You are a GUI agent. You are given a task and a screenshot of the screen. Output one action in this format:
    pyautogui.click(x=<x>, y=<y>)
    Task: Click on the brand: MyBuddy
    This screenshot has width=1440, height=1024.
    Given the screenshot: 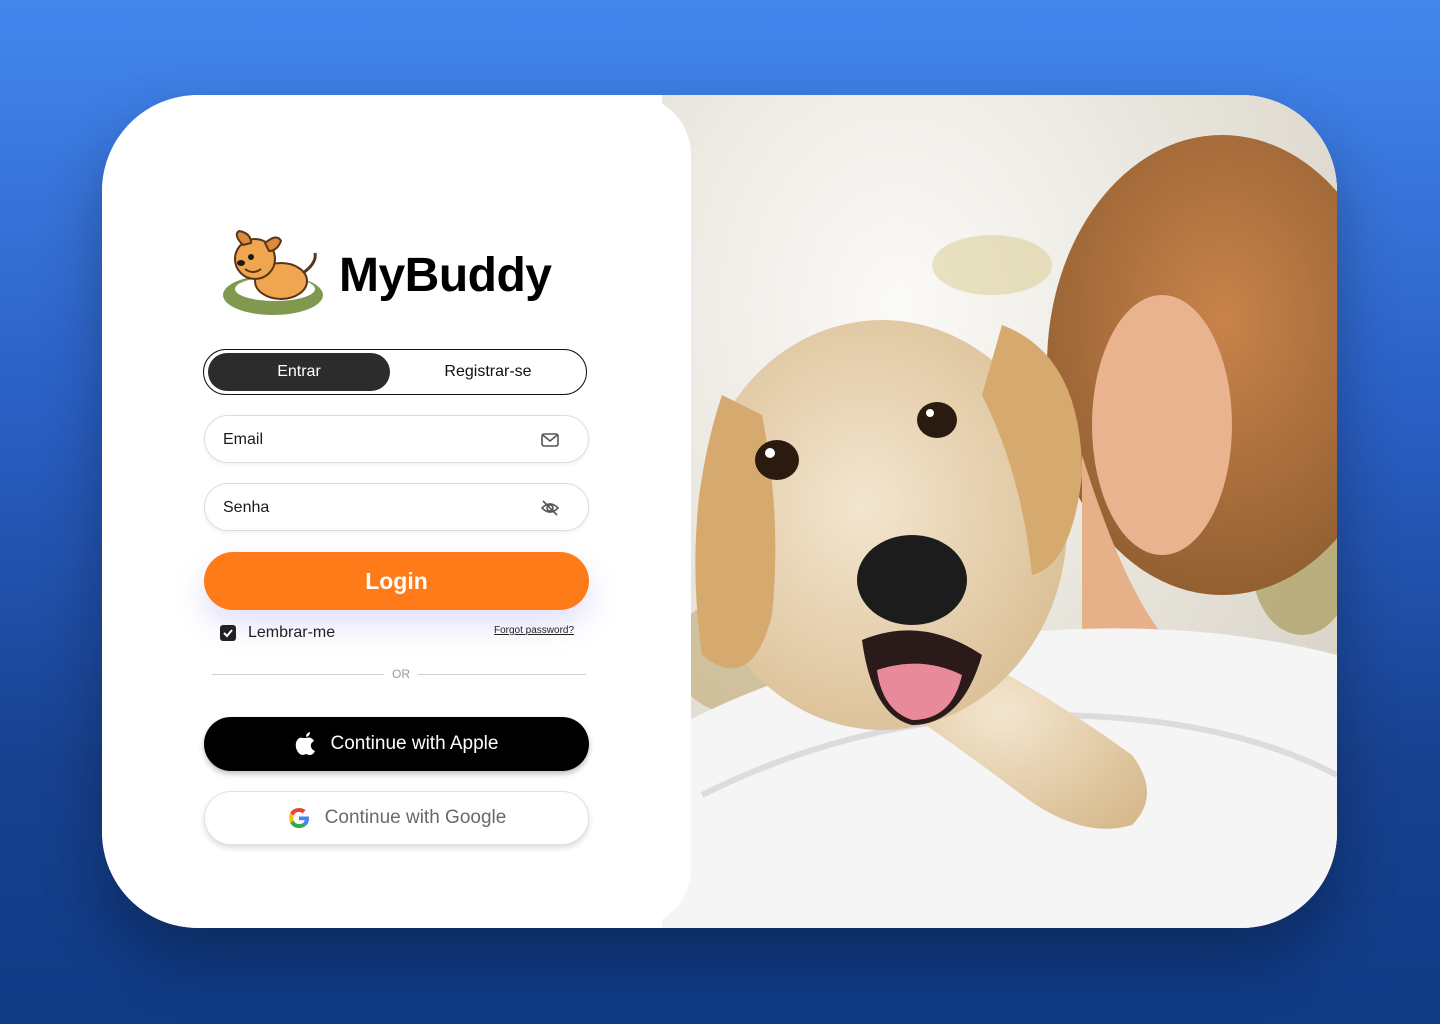 What is the action you would take?
    pyautogui.click(x=385, y=275)
    